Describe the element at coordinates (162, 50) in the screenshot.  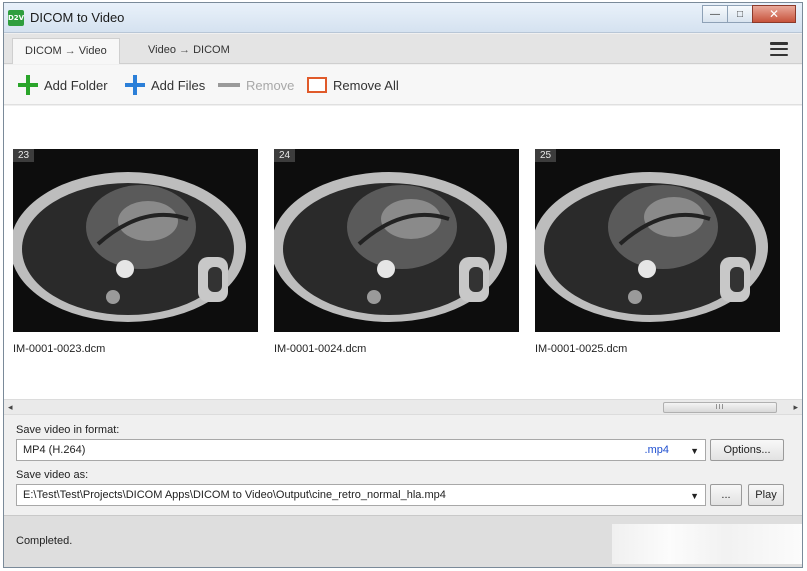
I see `tab-from: Video` at that location.